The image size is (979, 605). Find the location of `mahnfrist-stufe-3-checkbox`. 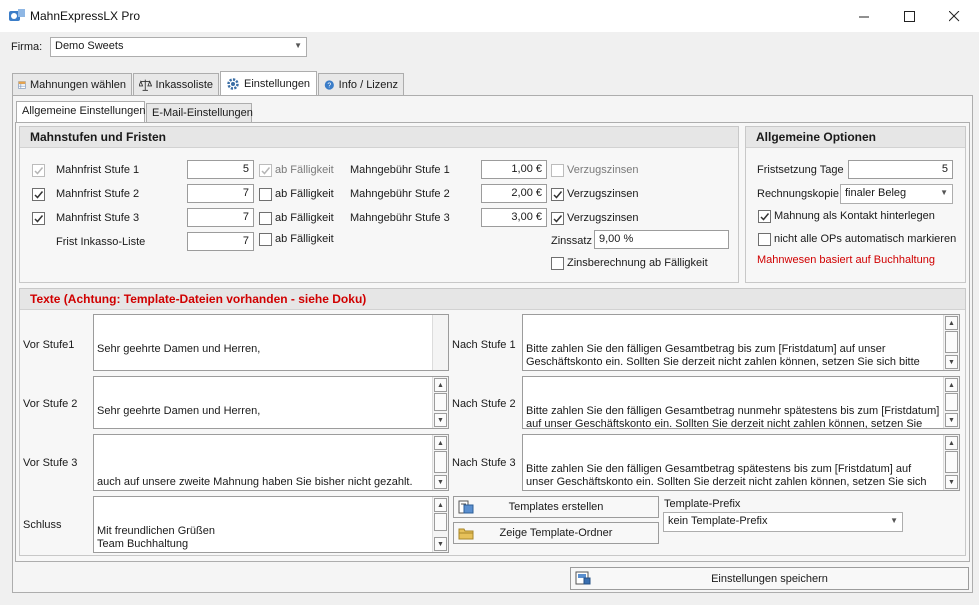

mahnfrist-stufe-3-checkbox is located at coordinates (38, 218).